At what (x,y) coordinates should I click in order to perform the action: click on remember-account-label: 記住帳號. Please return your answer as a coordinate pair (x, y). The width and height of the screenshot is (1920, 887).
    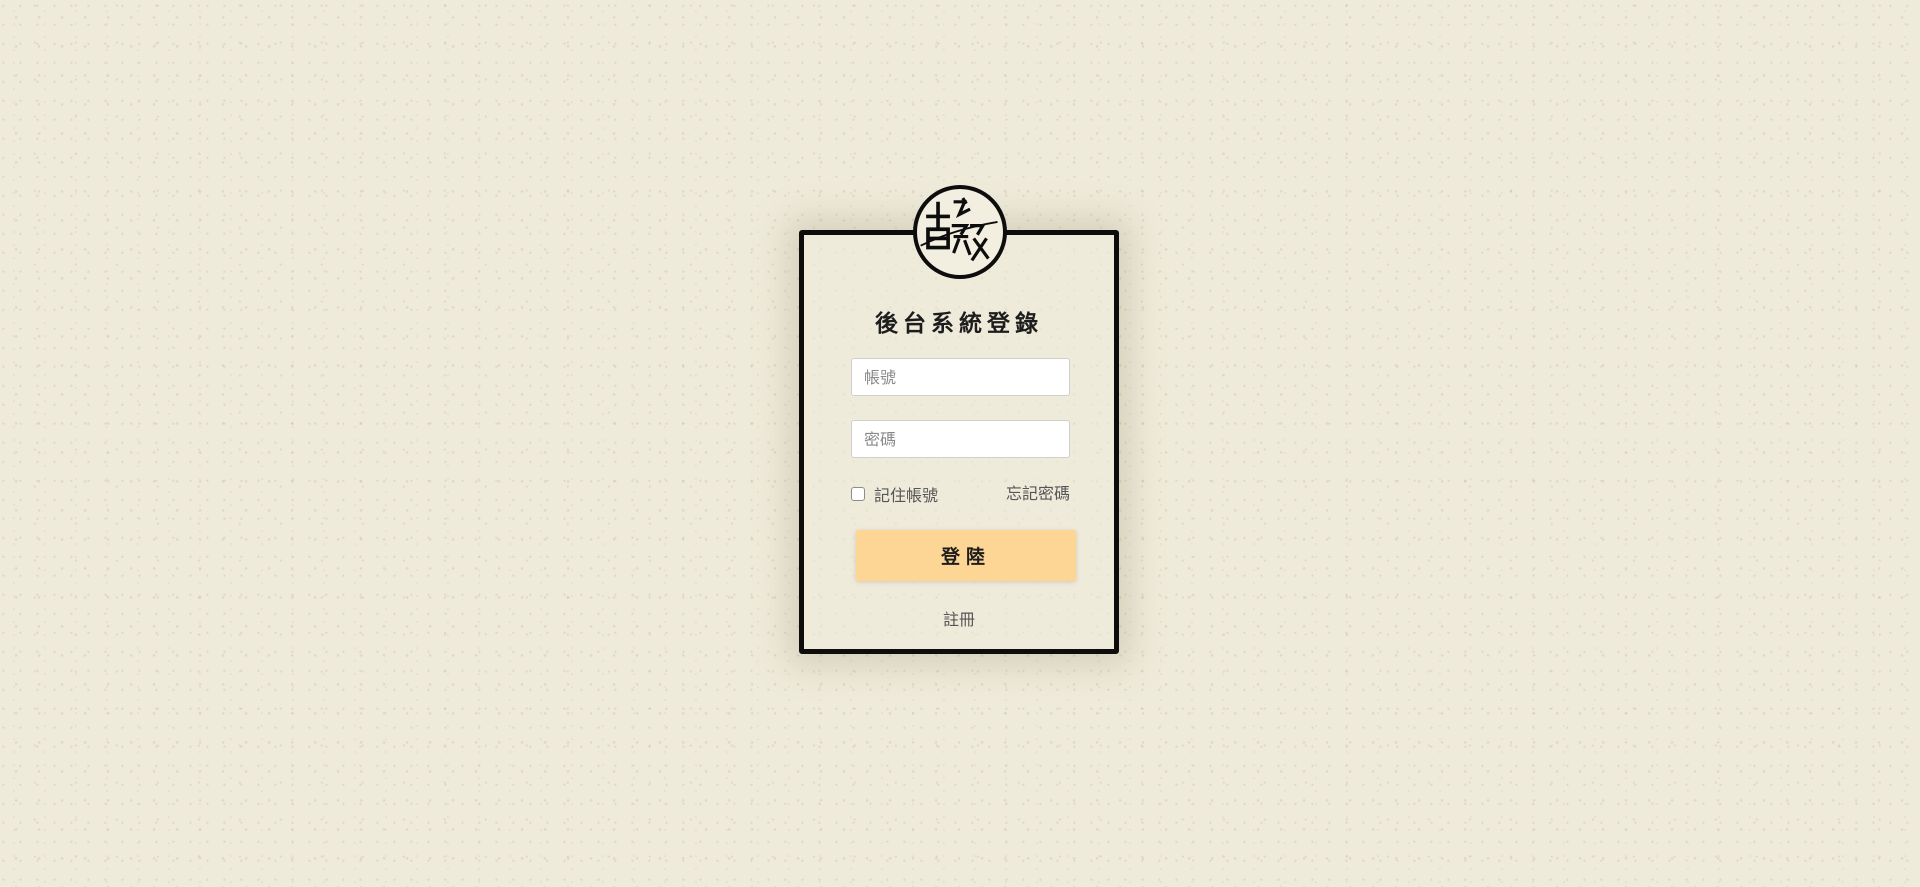
    Looking at the image, I should click on (906, 495).